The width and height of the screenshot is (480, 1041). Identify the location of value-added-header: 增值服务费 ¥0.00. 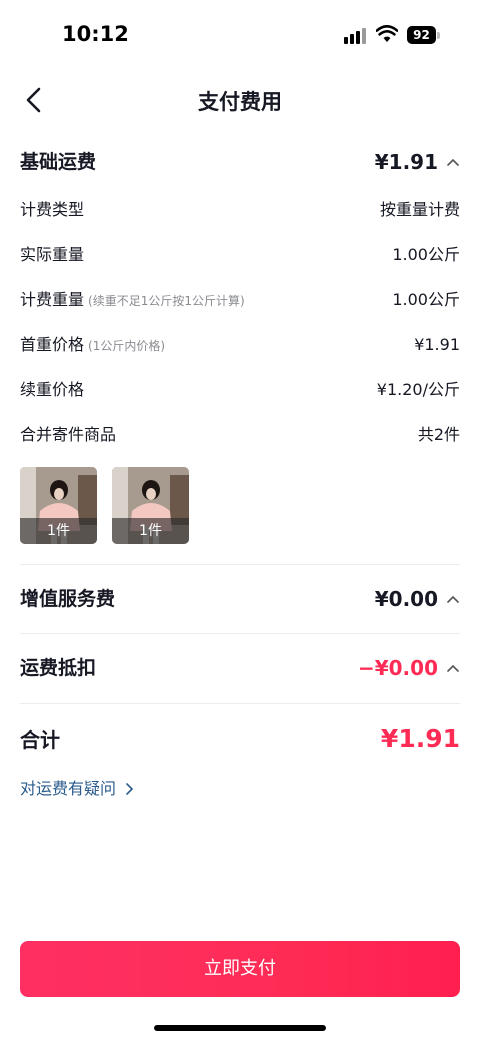
(240, 599).